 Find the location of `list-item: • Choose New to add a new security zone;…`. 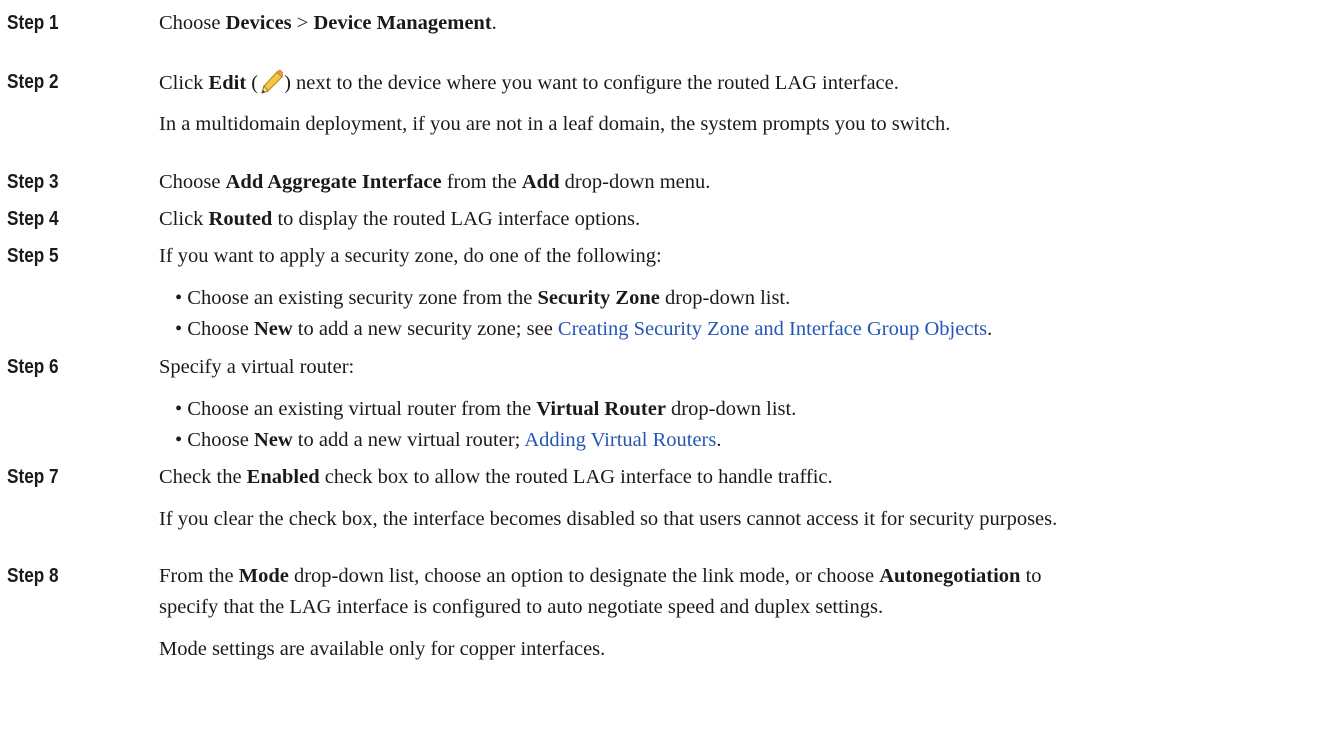

list-item: • Choose New to add a new security zone;… is located at coordinates (584, 329).